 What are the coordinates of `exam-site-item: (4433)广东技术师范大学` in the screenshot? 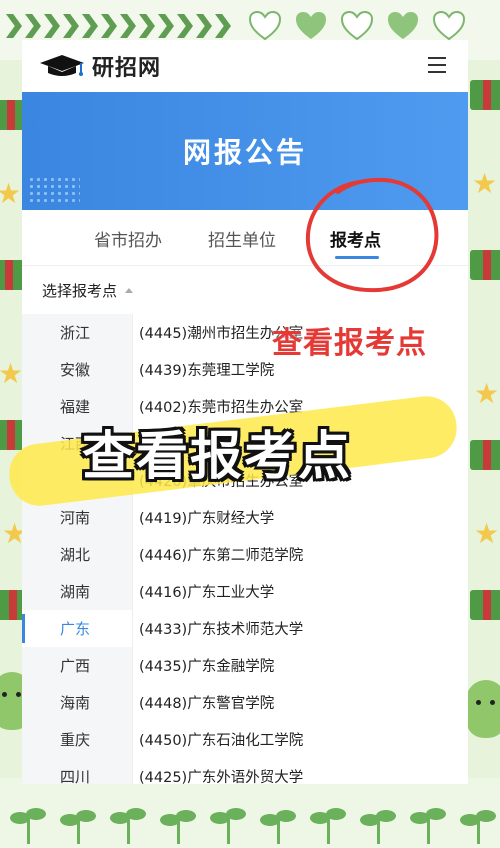 It's located at (300, 628).